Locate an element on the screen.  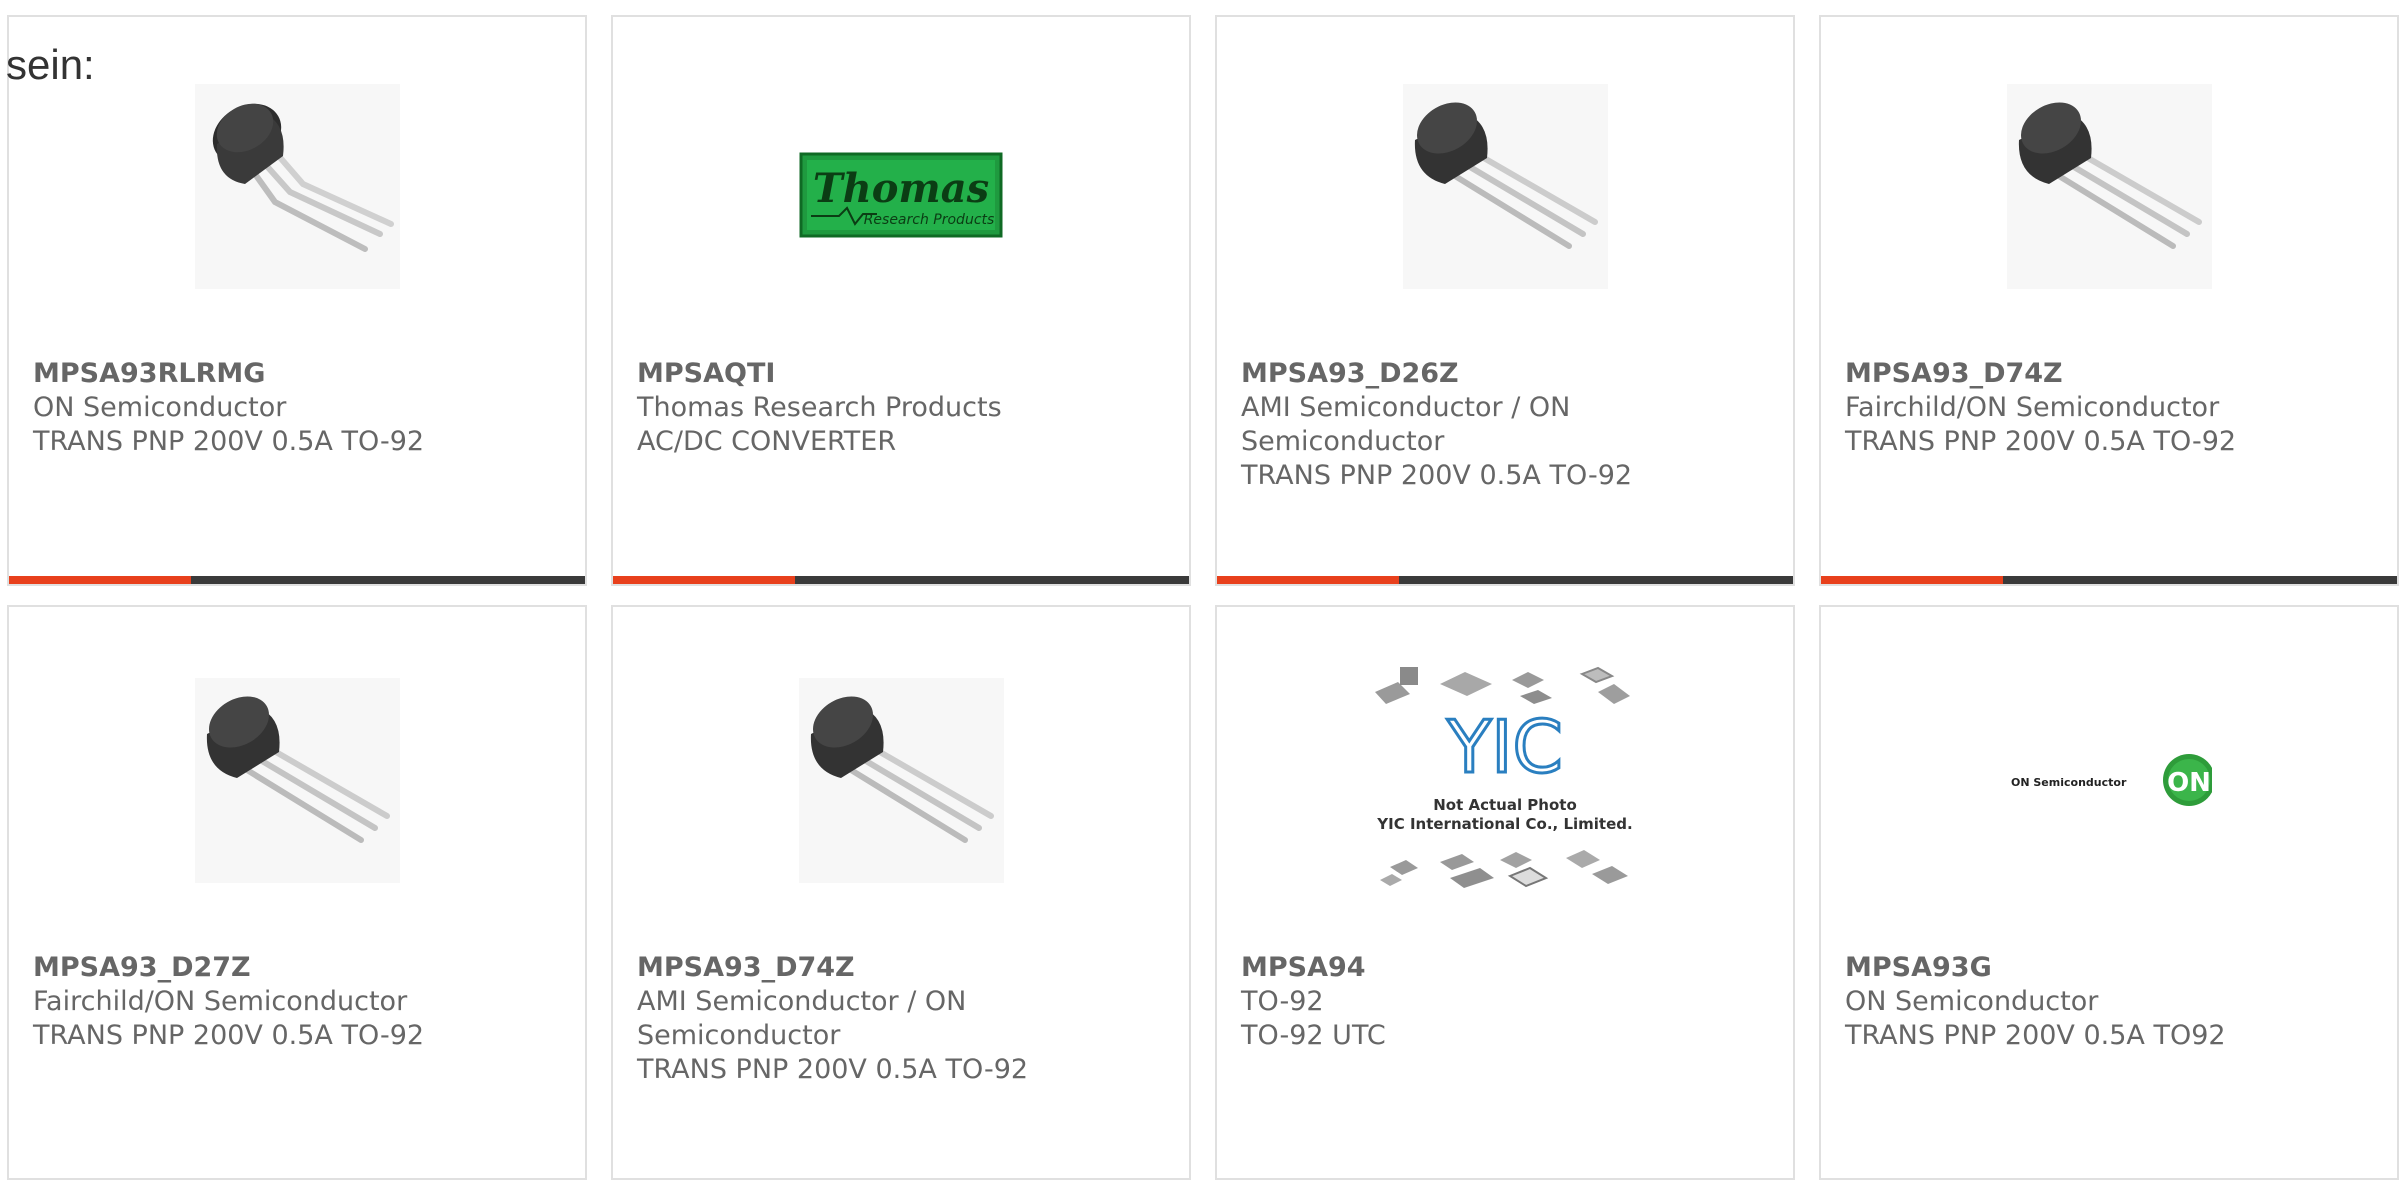
part-number: MPSAQTI is located at coordinates (903, 374).